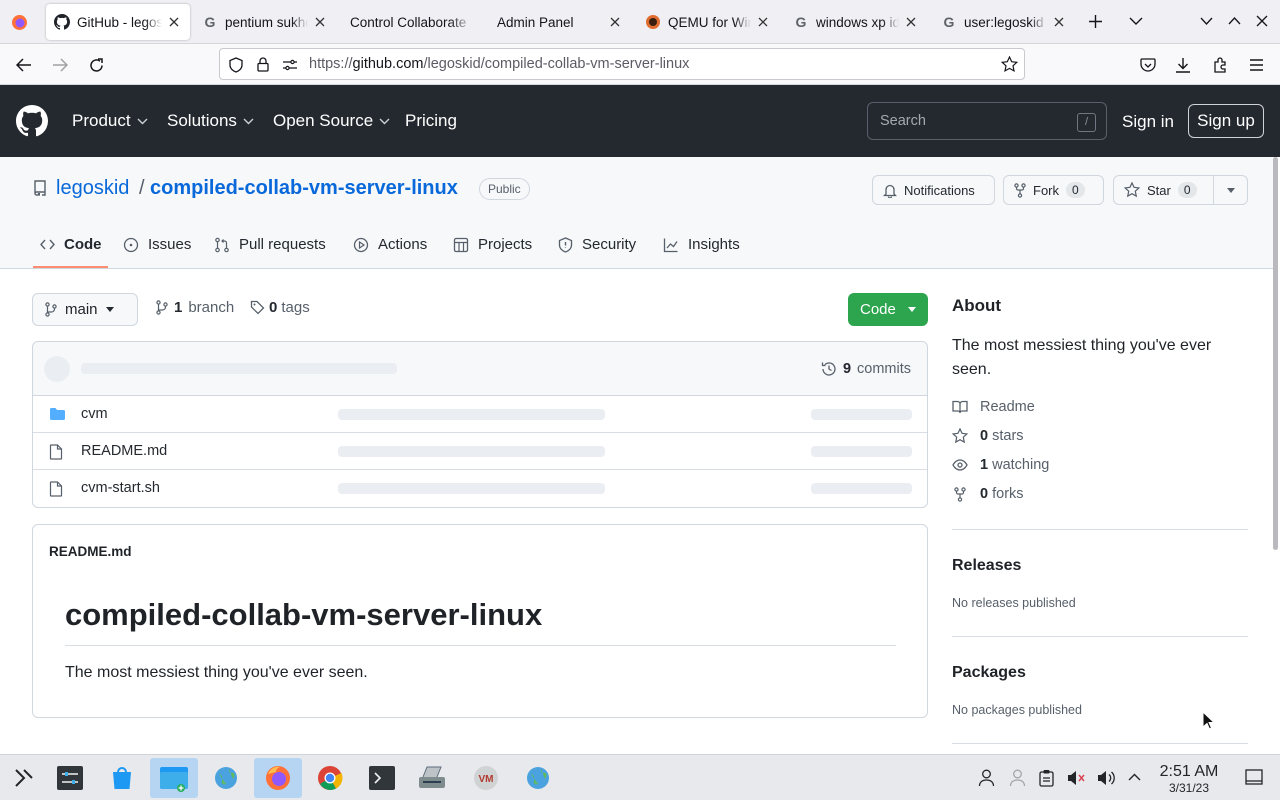  What do you see at coordinates (866, 369) in the screenshot?
I see `commits-link: 9 commits` at bounding box center [866, 369].